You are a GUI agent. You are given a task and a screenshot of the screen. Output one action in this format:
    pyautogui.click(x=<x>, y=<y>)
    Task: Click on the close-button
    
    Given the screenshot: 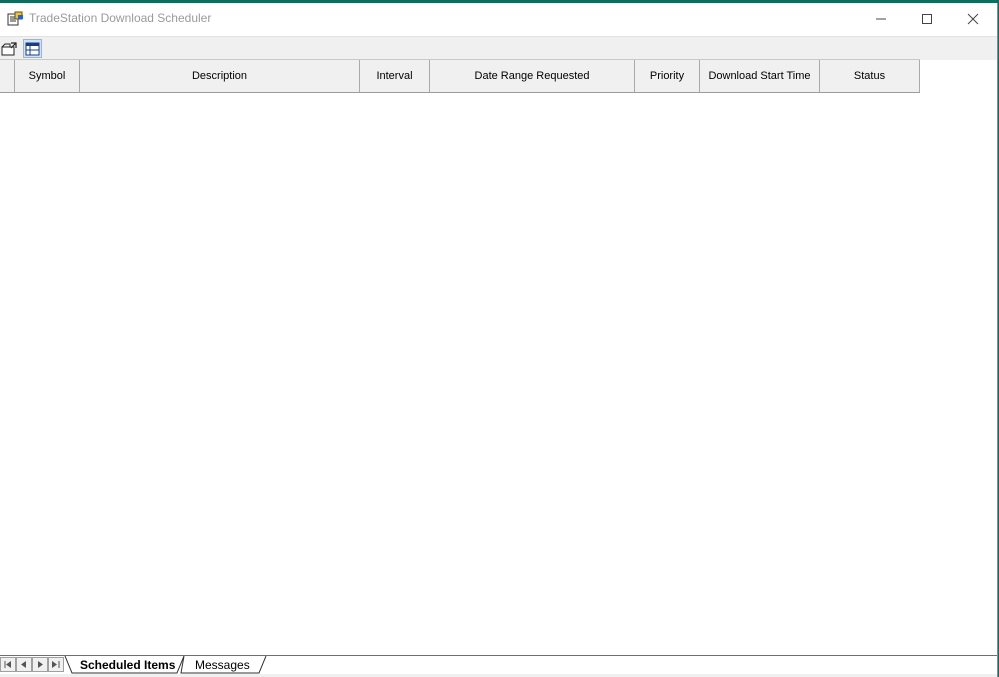 What is the action you would take?
    pyautogui.click(x=973, y=19)
    